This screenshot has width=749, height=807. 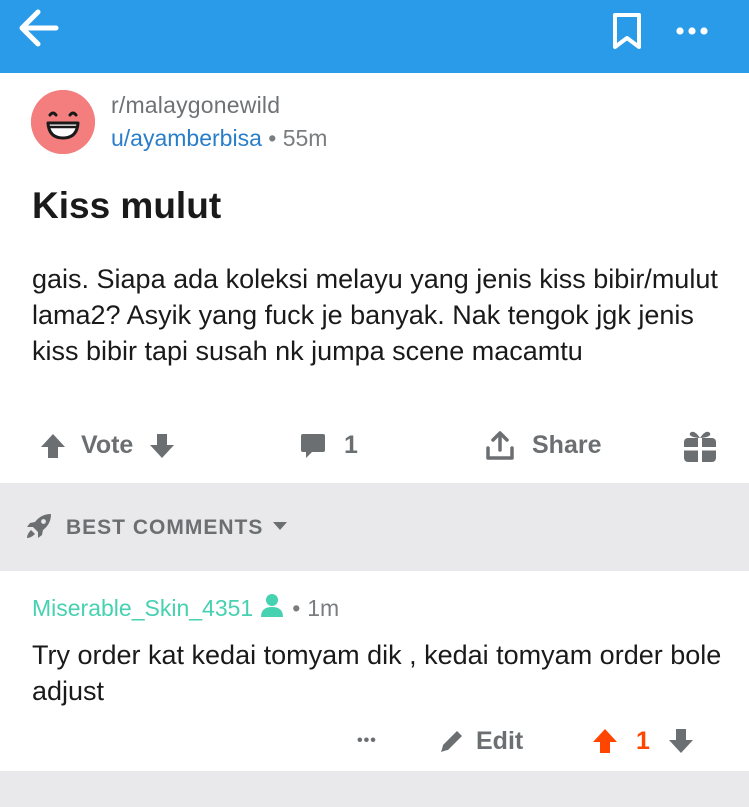 I want to click on post-time: 55m, so click(x=305, y=138).